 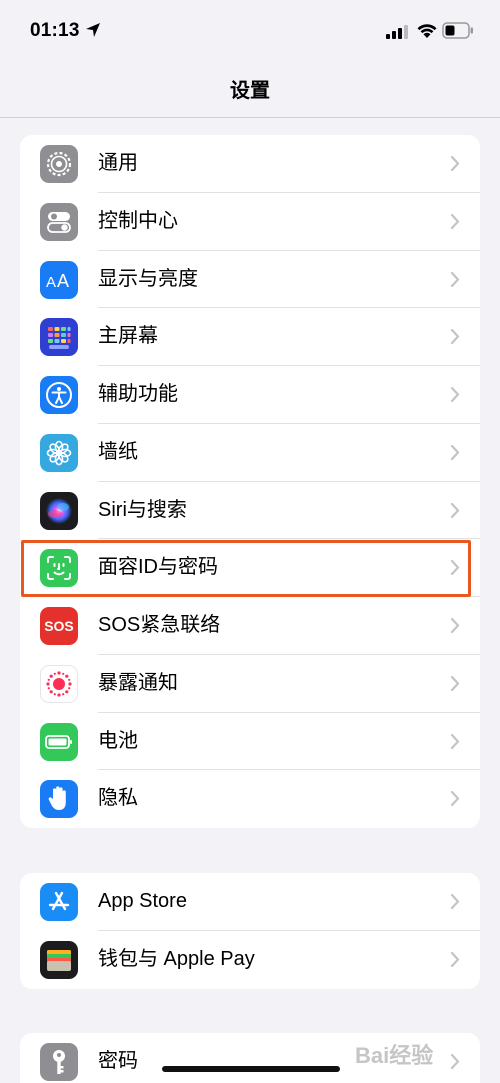 What do you see at coordinates (59, 902) in the screenshot?
I see `app-store-icon` at bounding box center [59, 902].